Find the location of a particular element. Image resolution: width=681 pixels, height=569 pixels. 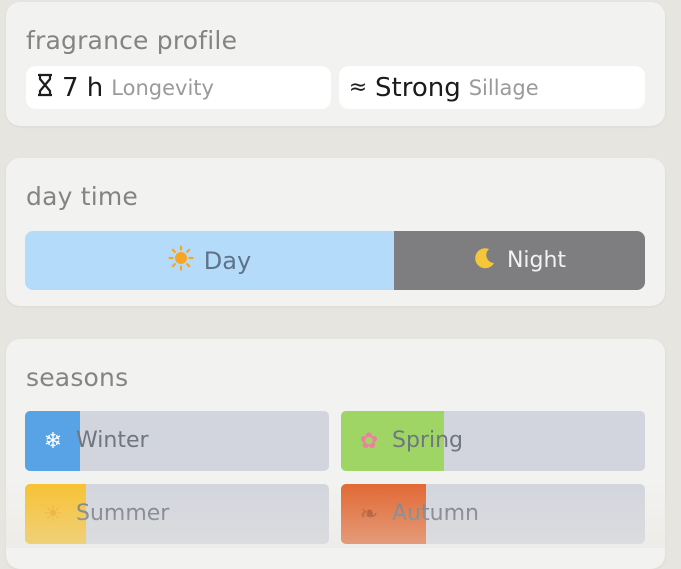

season-label-summer: Summer is located at coordinates (123, 513).